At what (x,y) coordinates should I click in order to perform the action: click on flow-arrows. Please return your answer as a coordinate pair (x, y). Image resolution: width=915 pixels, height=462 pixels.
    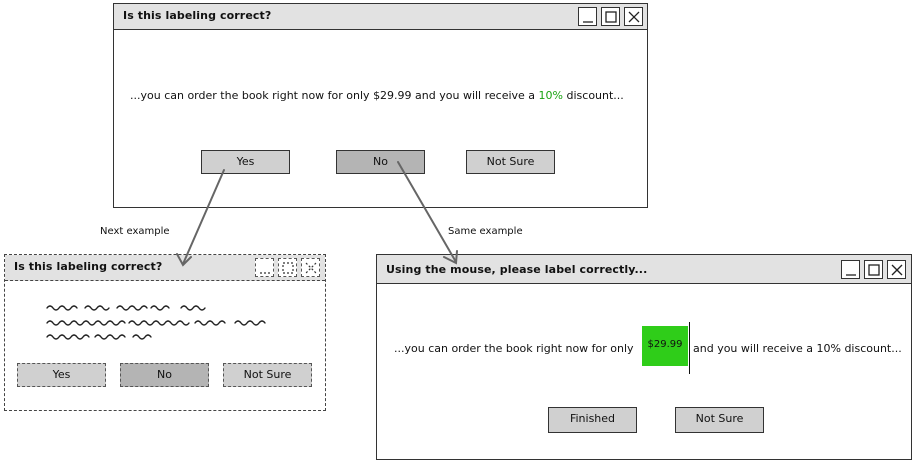
    Looking at the image, I should click on (317, 214).